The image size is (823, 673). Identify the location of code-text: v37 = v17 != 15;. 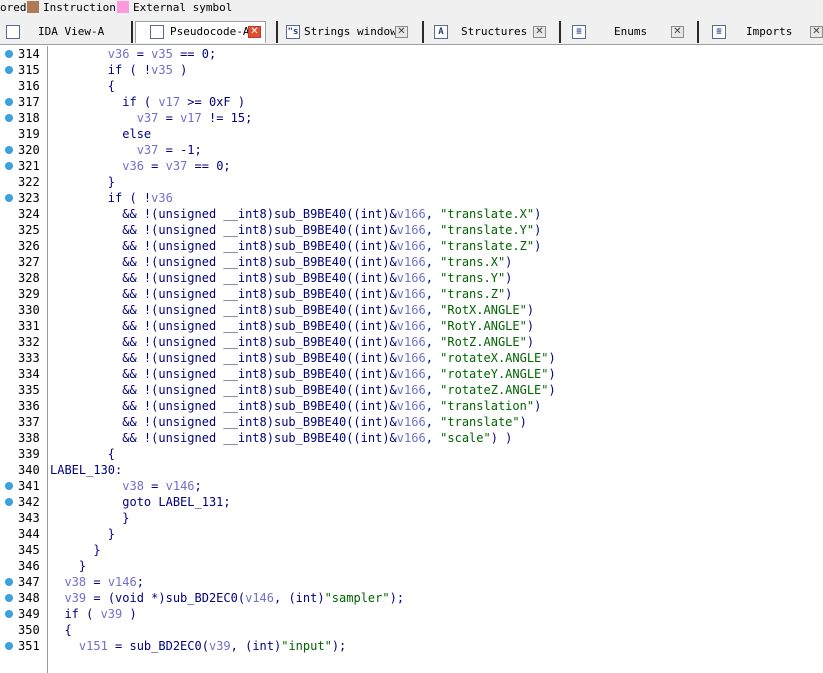
(151, 118).